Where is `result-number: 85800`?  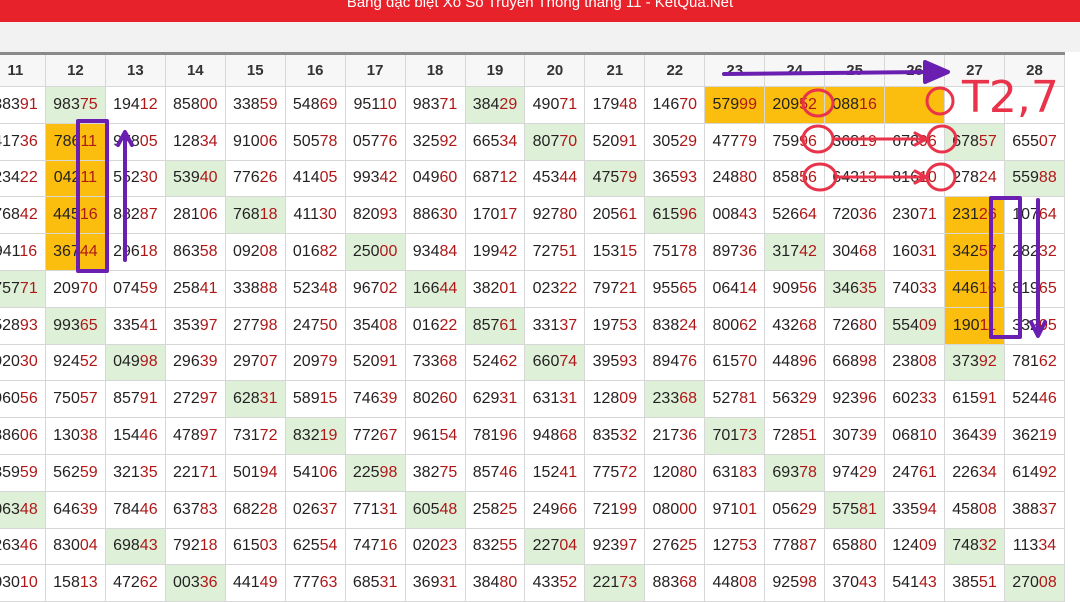 result-number: 85800 is located at coordinates (195, 104).